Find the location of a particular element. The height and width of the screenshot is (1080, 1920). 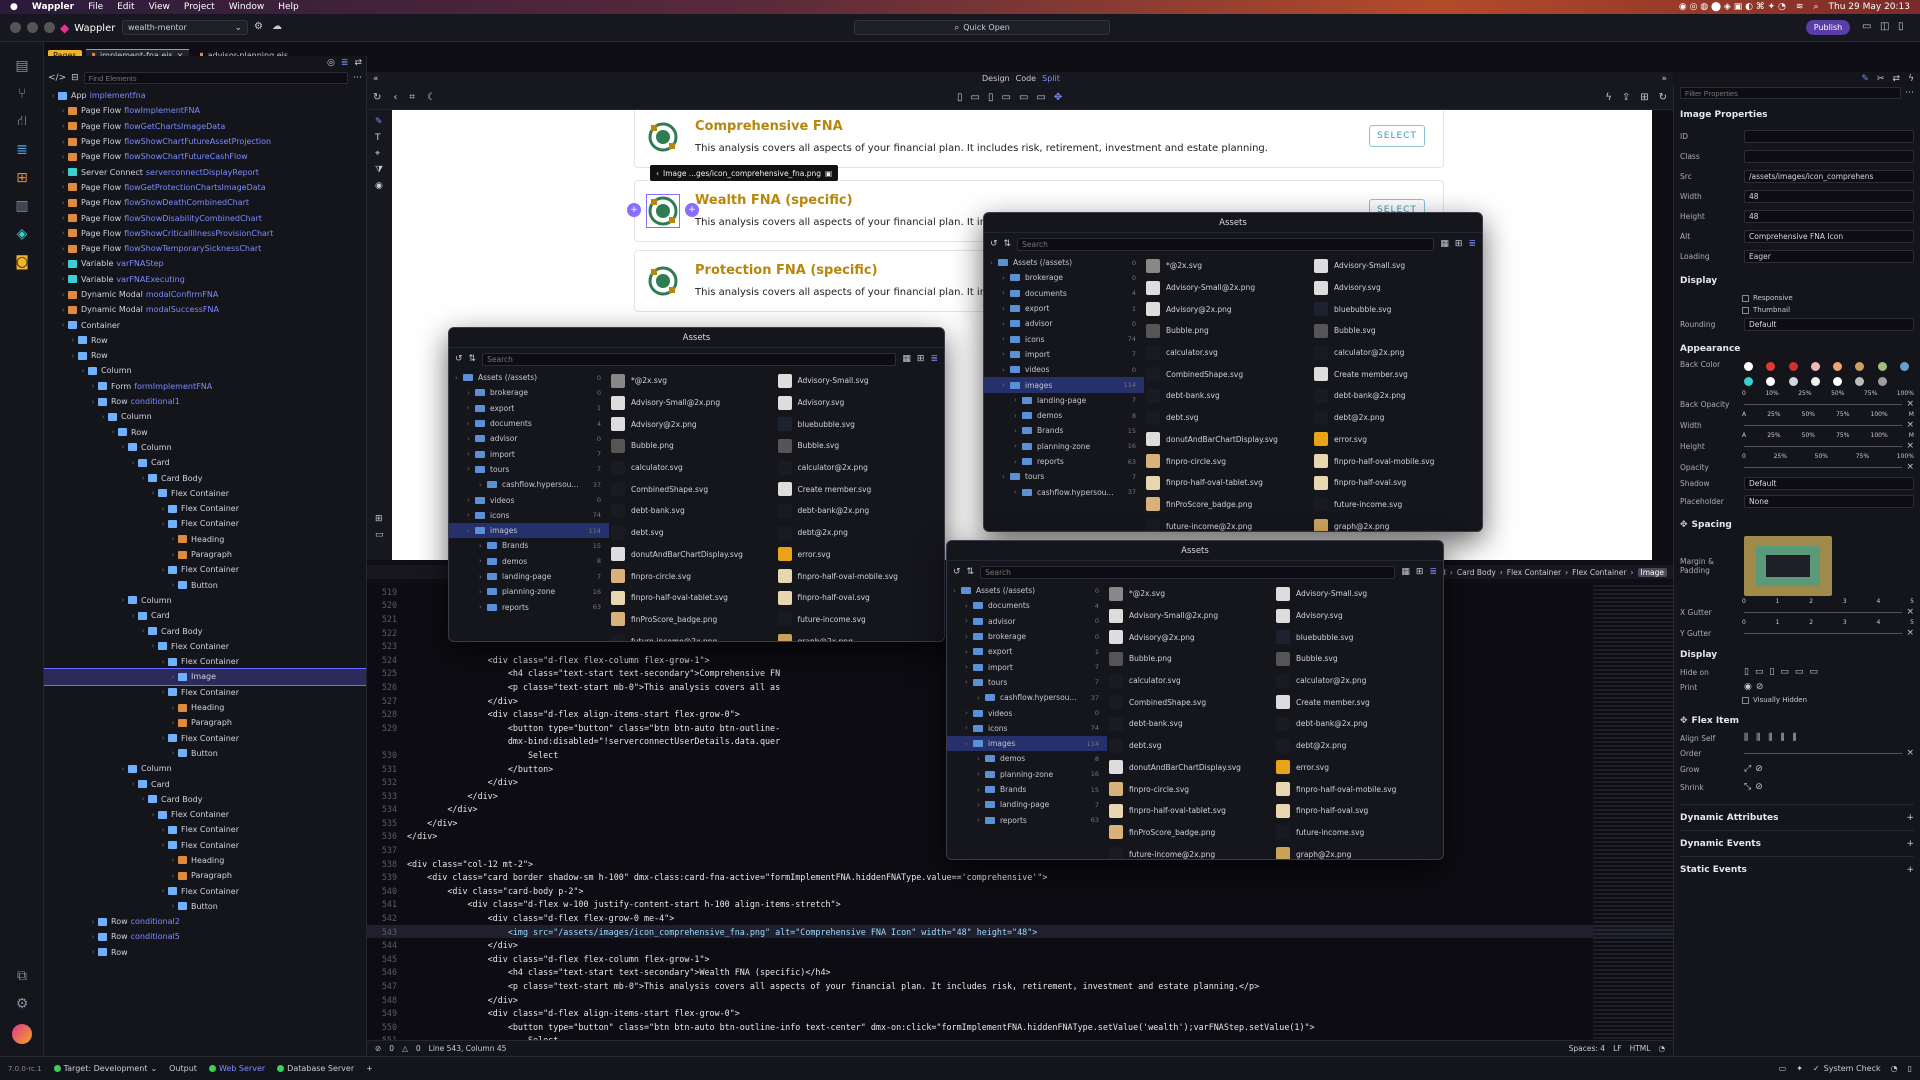

tree-node: › Page Flow flowShowTemporarySicknessChart is located at coordinates (205, 248).